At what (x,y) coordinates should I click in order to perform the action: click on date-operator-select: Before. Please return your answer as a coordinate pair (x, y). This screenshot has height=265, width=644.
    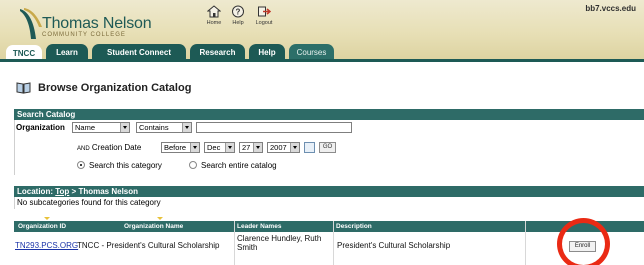
    Looking at the image, I should click on (180, 147).